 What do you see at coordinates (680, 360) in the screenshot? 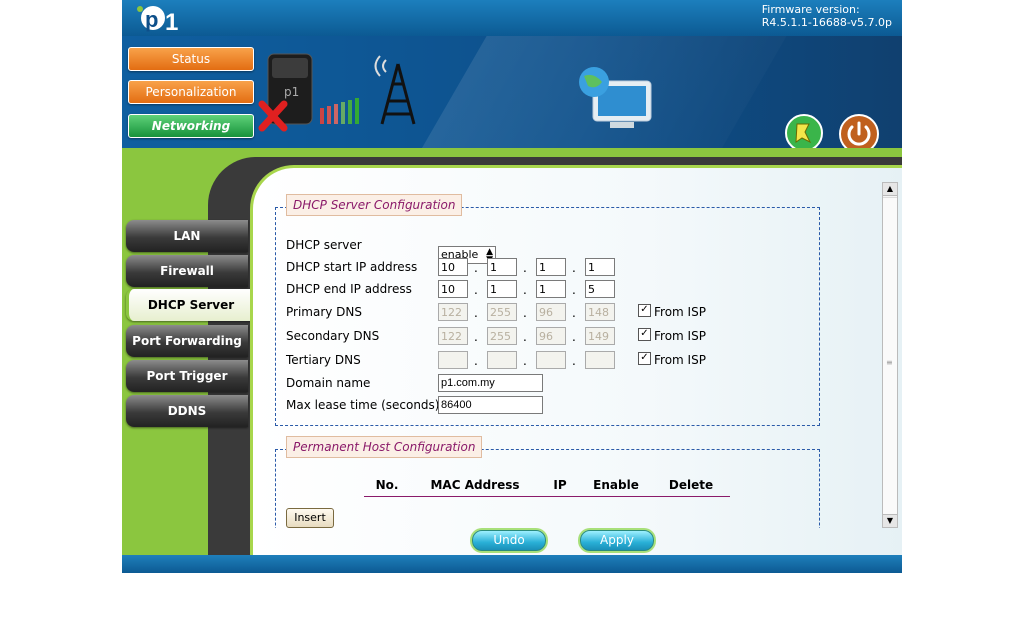
I see `tertiary-dns-from-isp-label: From ISP` at bounding box center [680, 360].